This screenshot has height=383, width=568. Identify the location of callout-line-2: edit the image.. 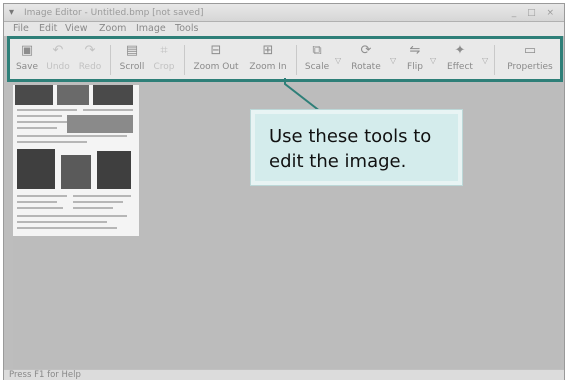
(338, 161).